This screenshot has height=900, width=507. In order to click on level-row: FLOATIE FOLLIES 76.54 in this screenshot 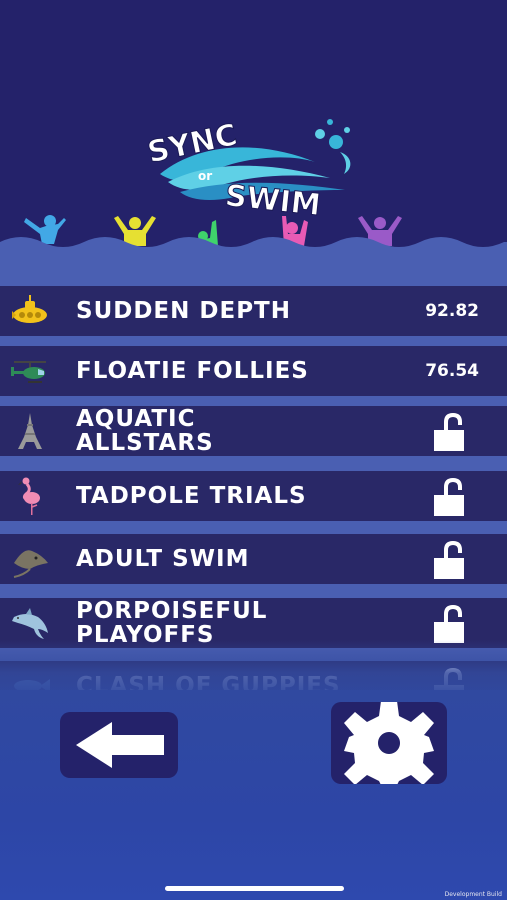, I will do `click(253, 371)`.